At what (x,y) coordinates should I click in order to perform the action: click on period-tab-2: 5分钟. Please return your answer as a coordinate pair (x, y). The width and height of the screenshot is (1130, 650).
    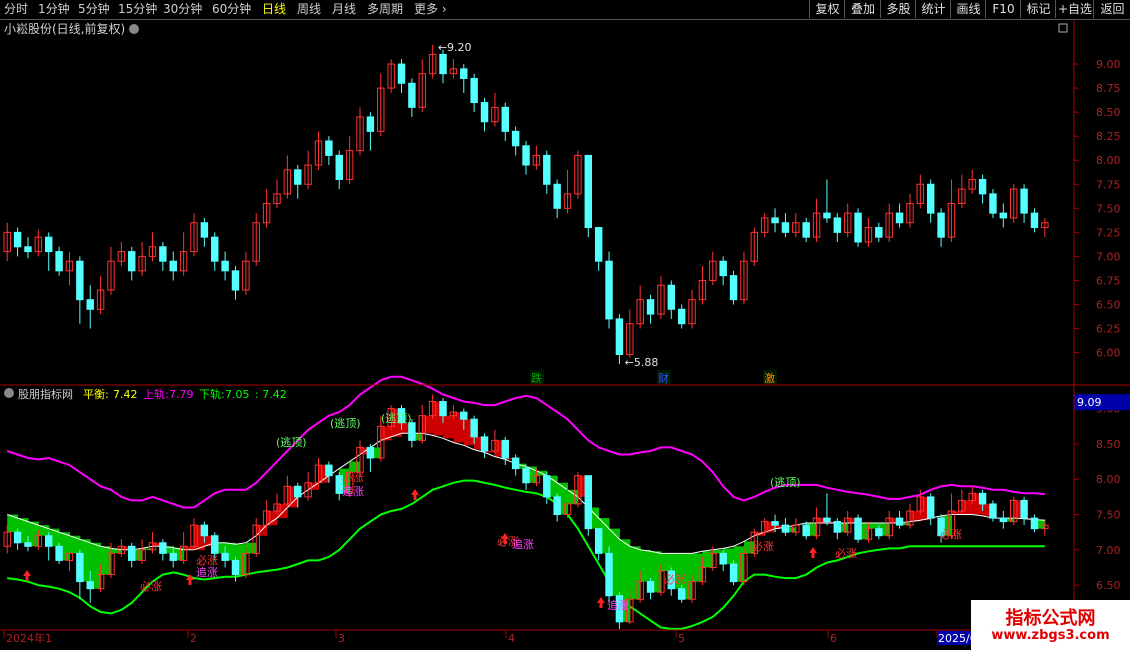
    Looking at the image, I should click on (94, 9).